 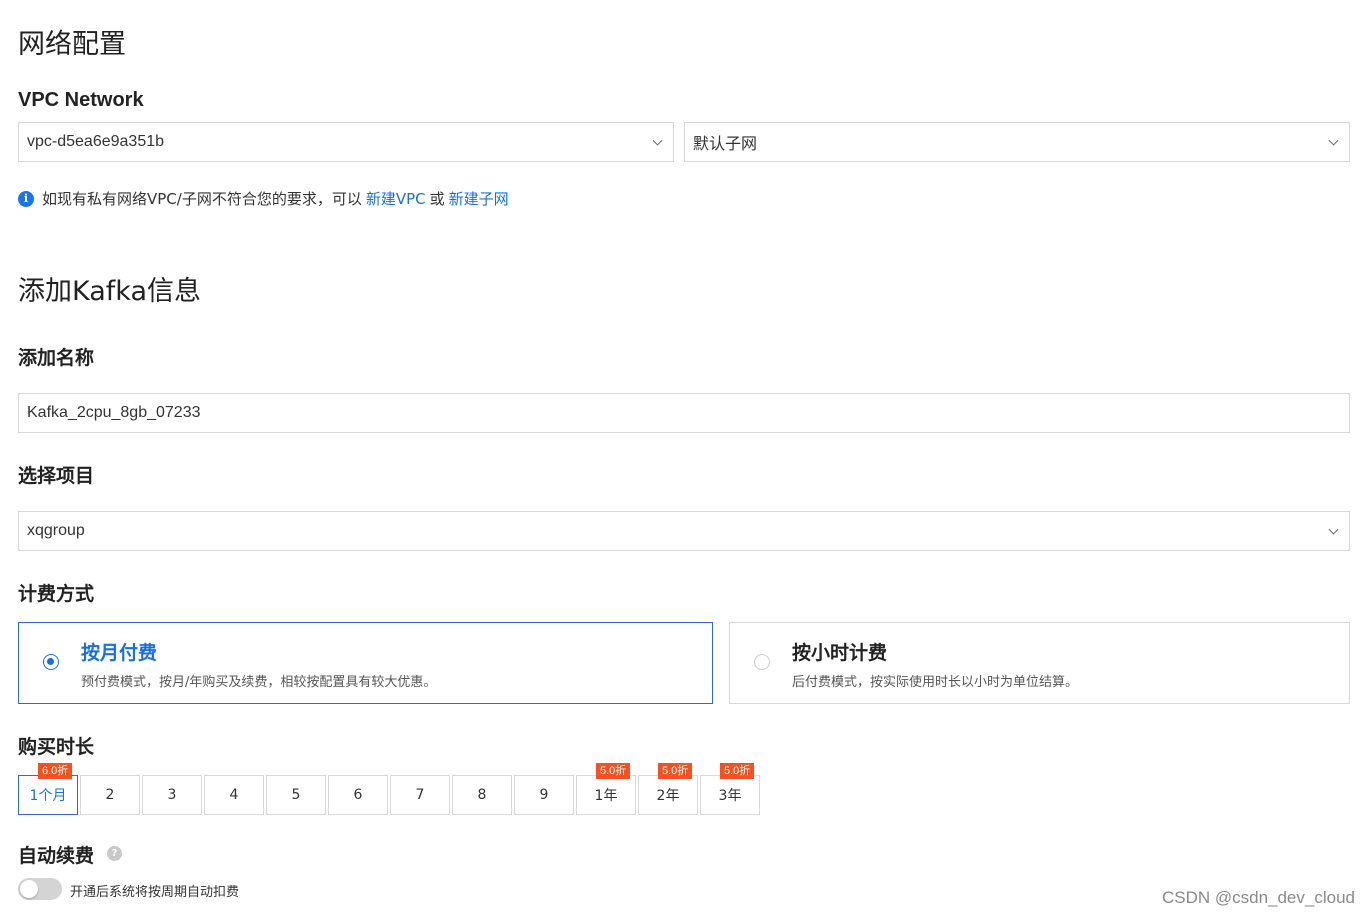 I want to click on kafka-section-title: 添加Kafka信息, so click(x=109, y=291).